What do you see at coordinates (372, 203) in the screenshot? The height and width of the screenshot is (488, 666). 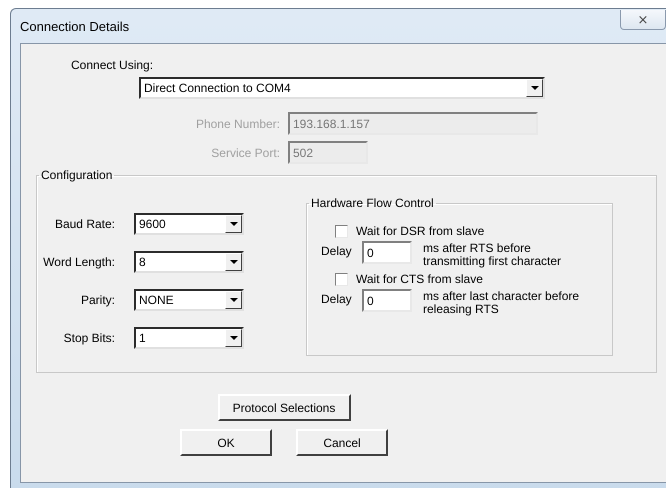 I see `group-title: Hardware Flow Control` at bounding box center [372, 203].